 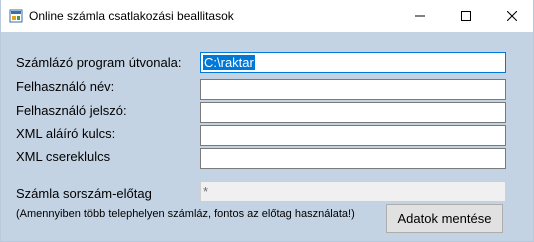 I want to click on window-title: Online számla csatlakozási beallitasok, so click(x=131, y=16).